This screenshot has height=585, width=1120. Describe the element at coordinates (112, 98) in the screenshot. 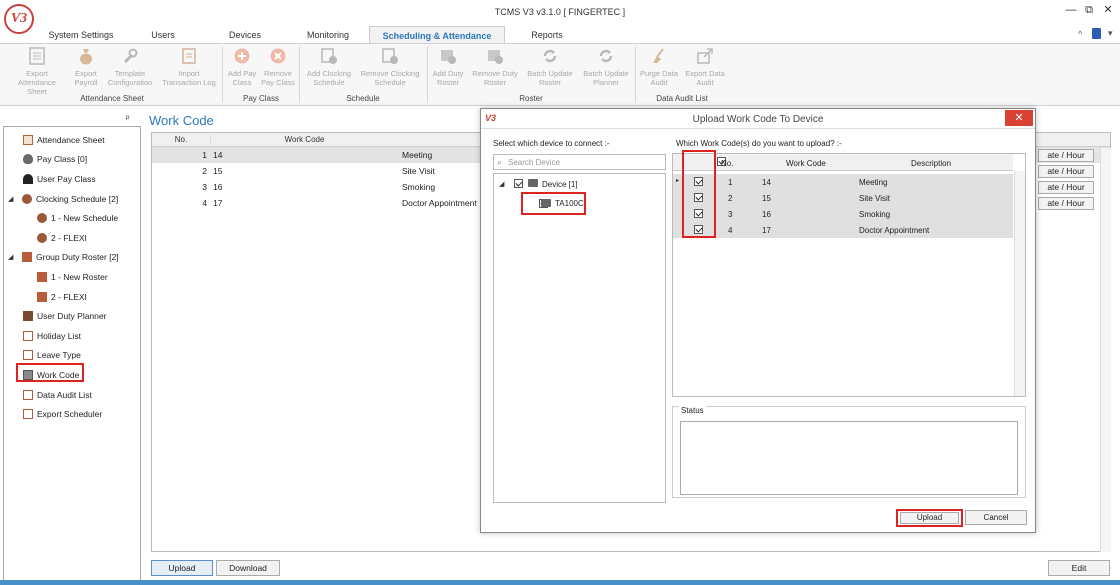

I see `group-attendance-sheet: Attendance Sheet` at that location.